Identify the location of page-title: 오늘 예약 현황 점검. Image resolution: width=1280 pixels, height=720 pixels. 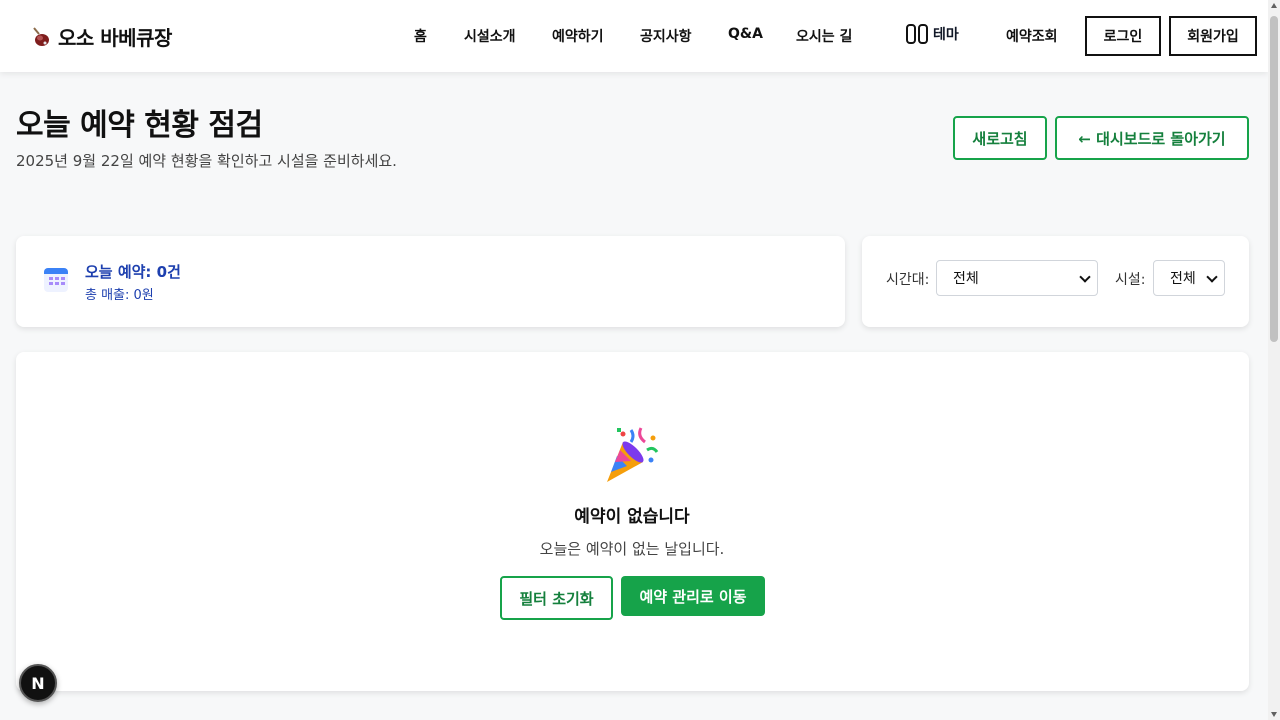
(139, 125).